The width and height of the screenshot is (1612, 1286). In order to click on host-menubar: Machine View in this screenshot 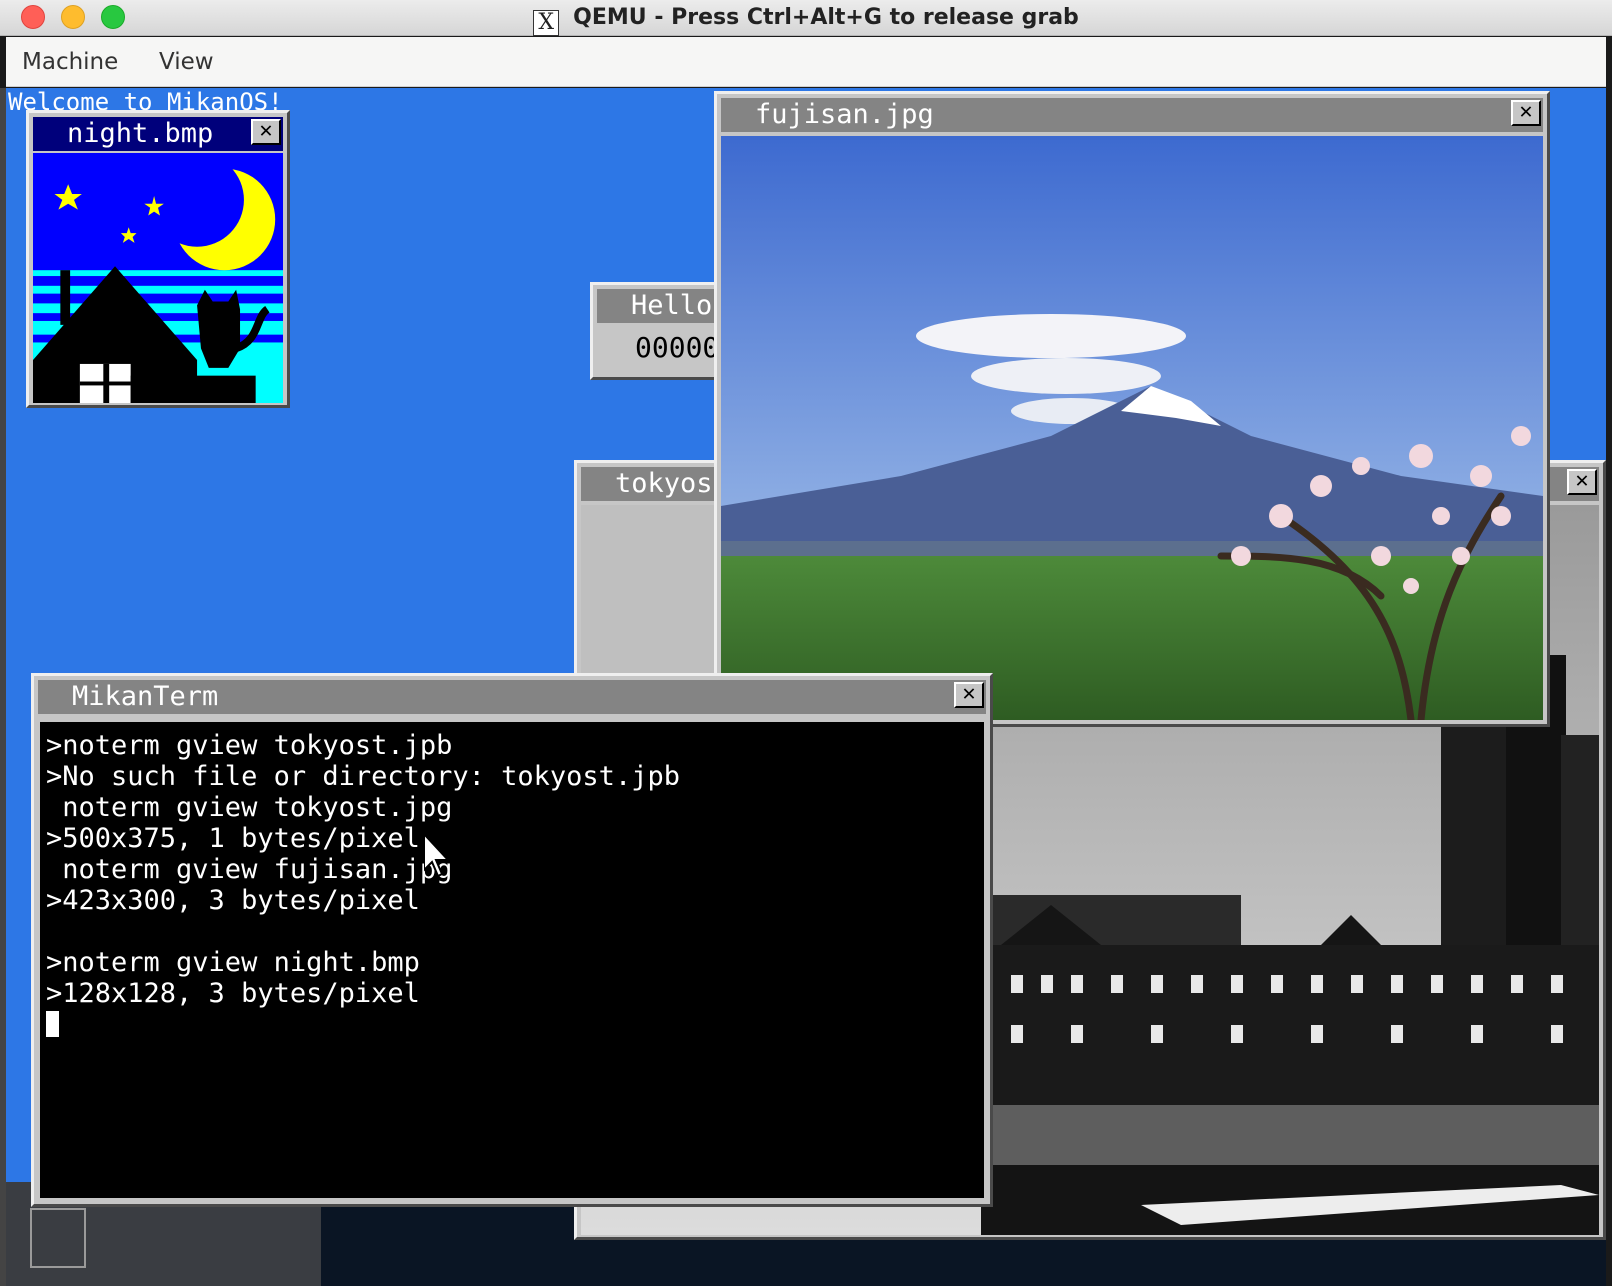, I will do `click(806, 62)`.